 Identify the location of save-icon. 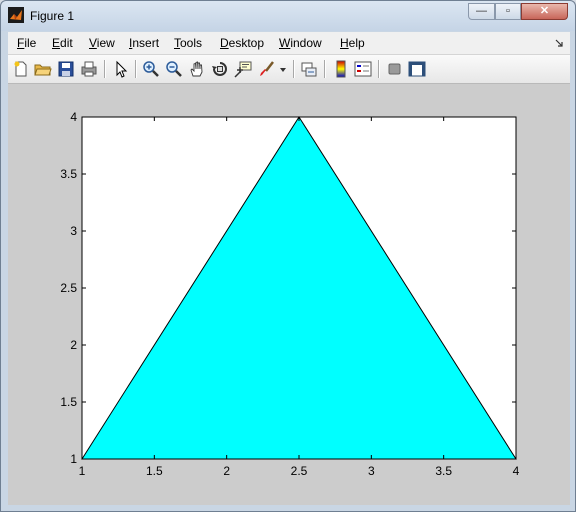
(66, 69).